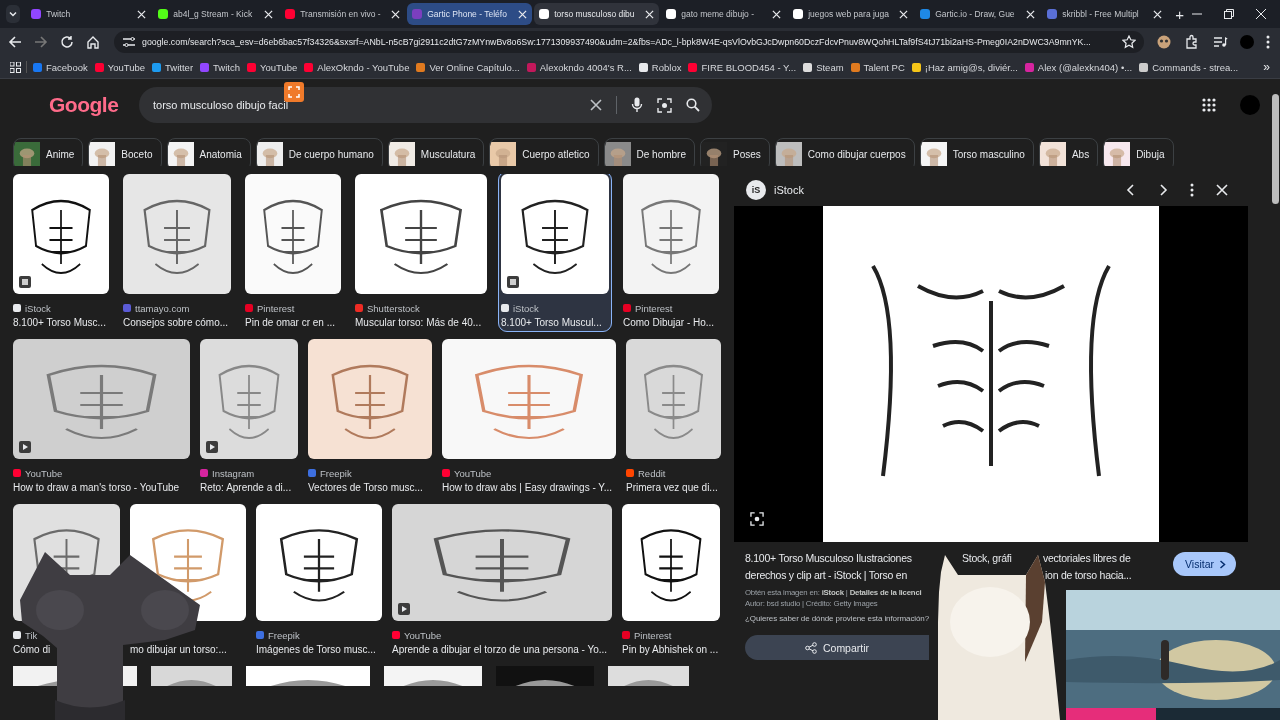 This screenshot has width=1280, height=720. What do you see at coordinates (1179, 14) in the screenshot?
I see `new-tab-button: +` at bounding box center [1179, 14].